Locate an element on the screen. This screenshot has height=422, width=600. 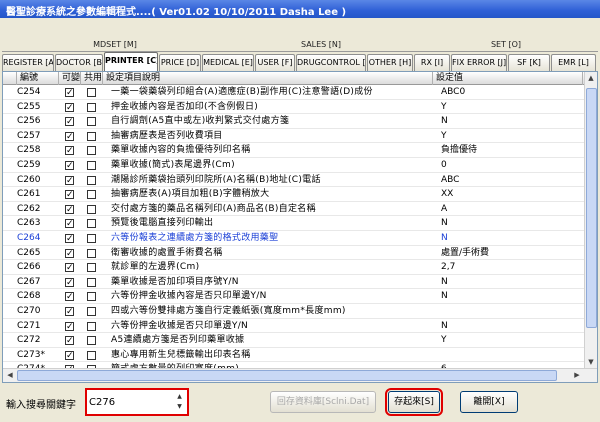
tab-price: PRICE [D] is located at coordinates (180, 62).